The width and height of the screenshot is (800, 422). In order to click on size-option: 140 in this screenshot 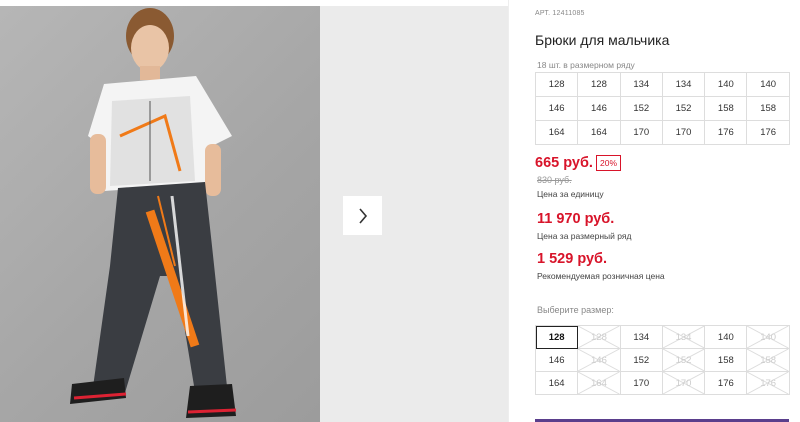, I will do `click(726, 337)`.